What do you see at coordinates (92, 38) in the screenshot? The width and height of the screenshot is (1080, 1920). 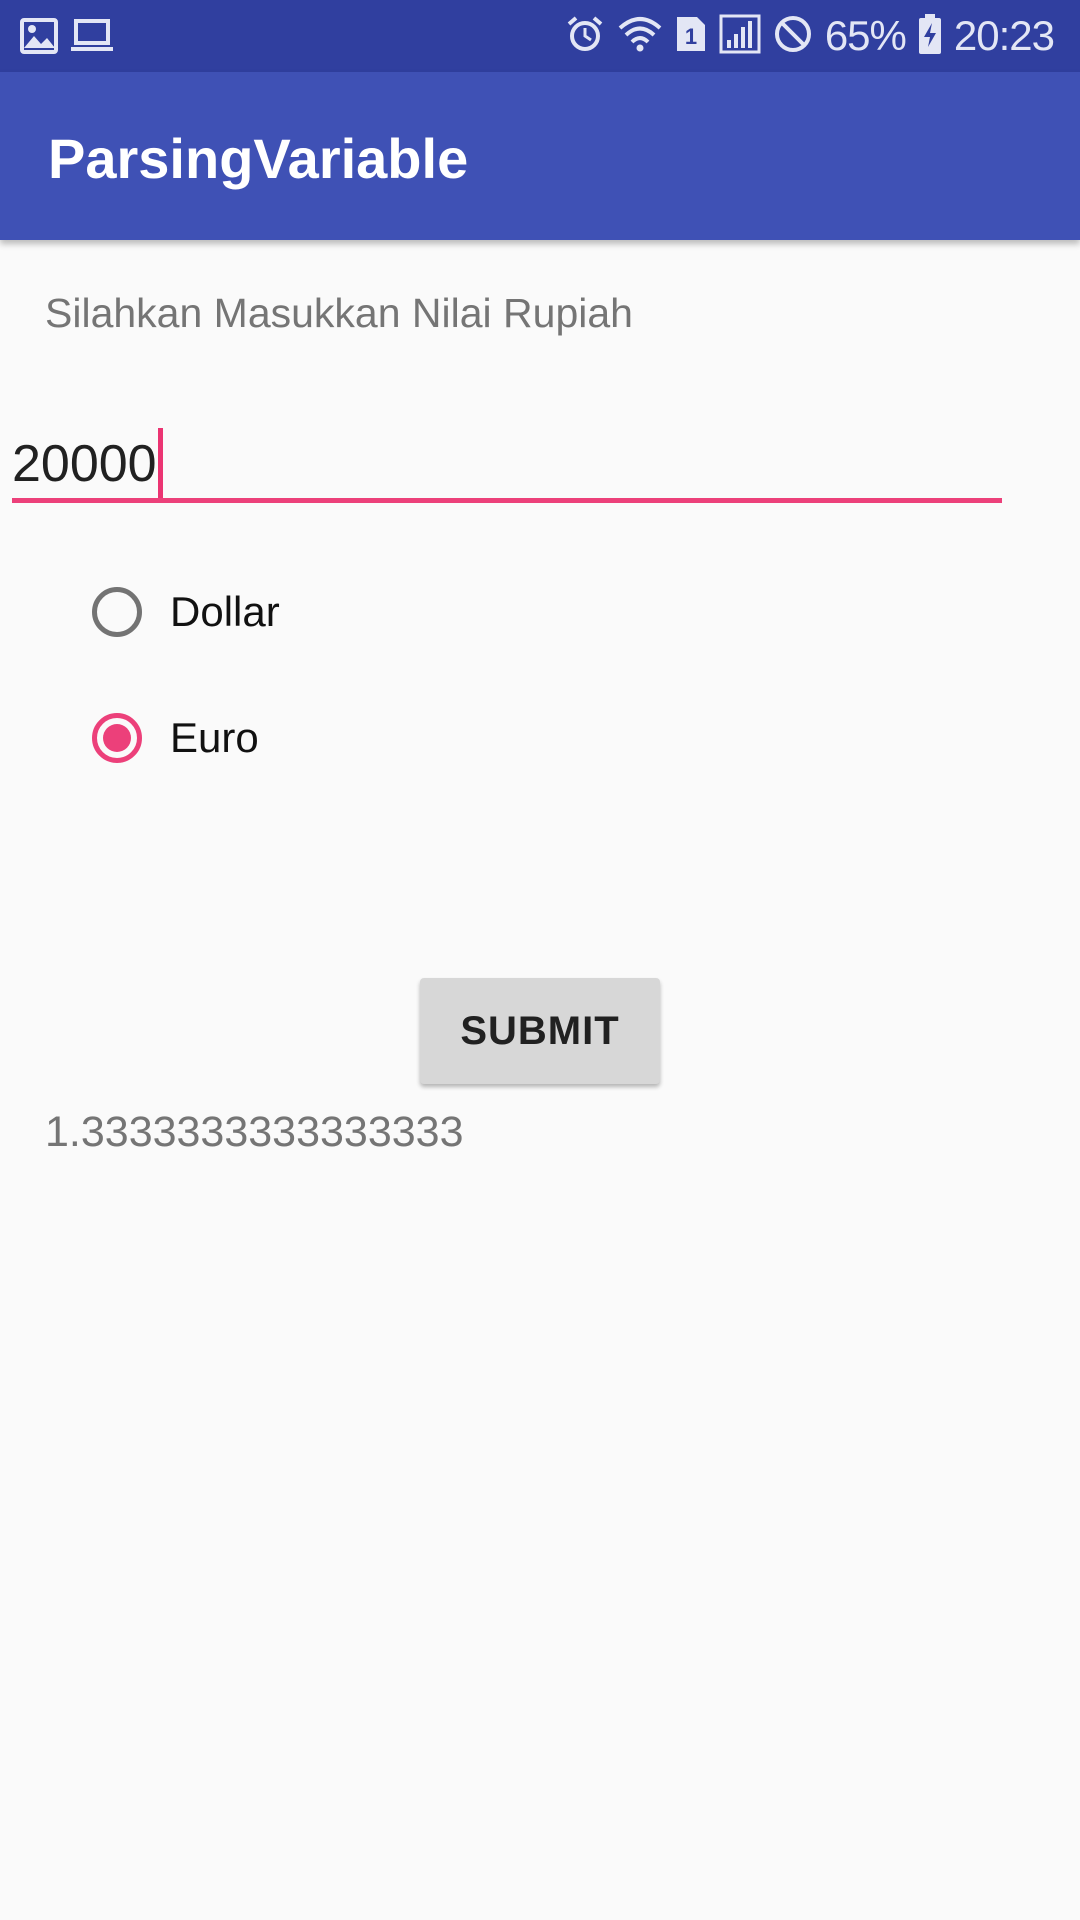 I see `laptop-icon` at bounding box center [92, 38].